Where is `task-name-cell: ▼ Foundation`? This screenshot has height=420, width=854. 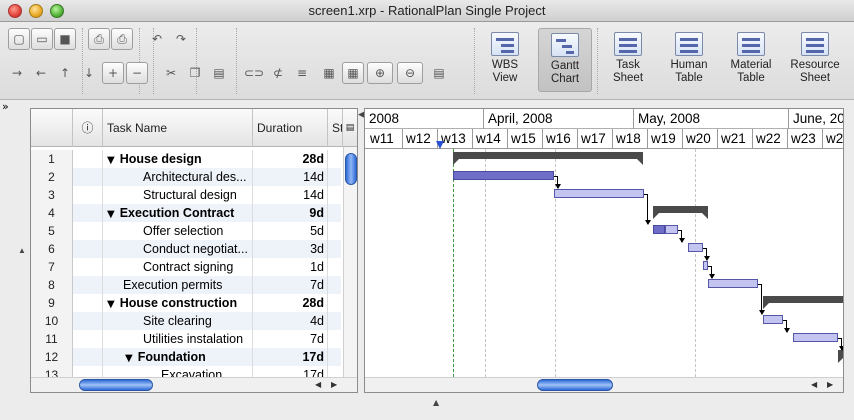
task-name-cell: ▼ Foundation is located at coordinates (178, 357).